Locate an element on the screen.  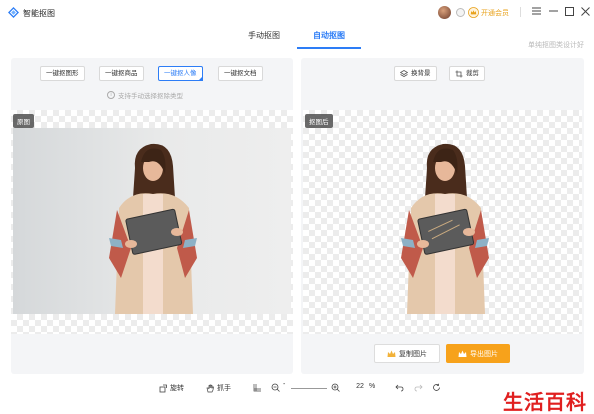
avatar is located at coordinates (444, 12).